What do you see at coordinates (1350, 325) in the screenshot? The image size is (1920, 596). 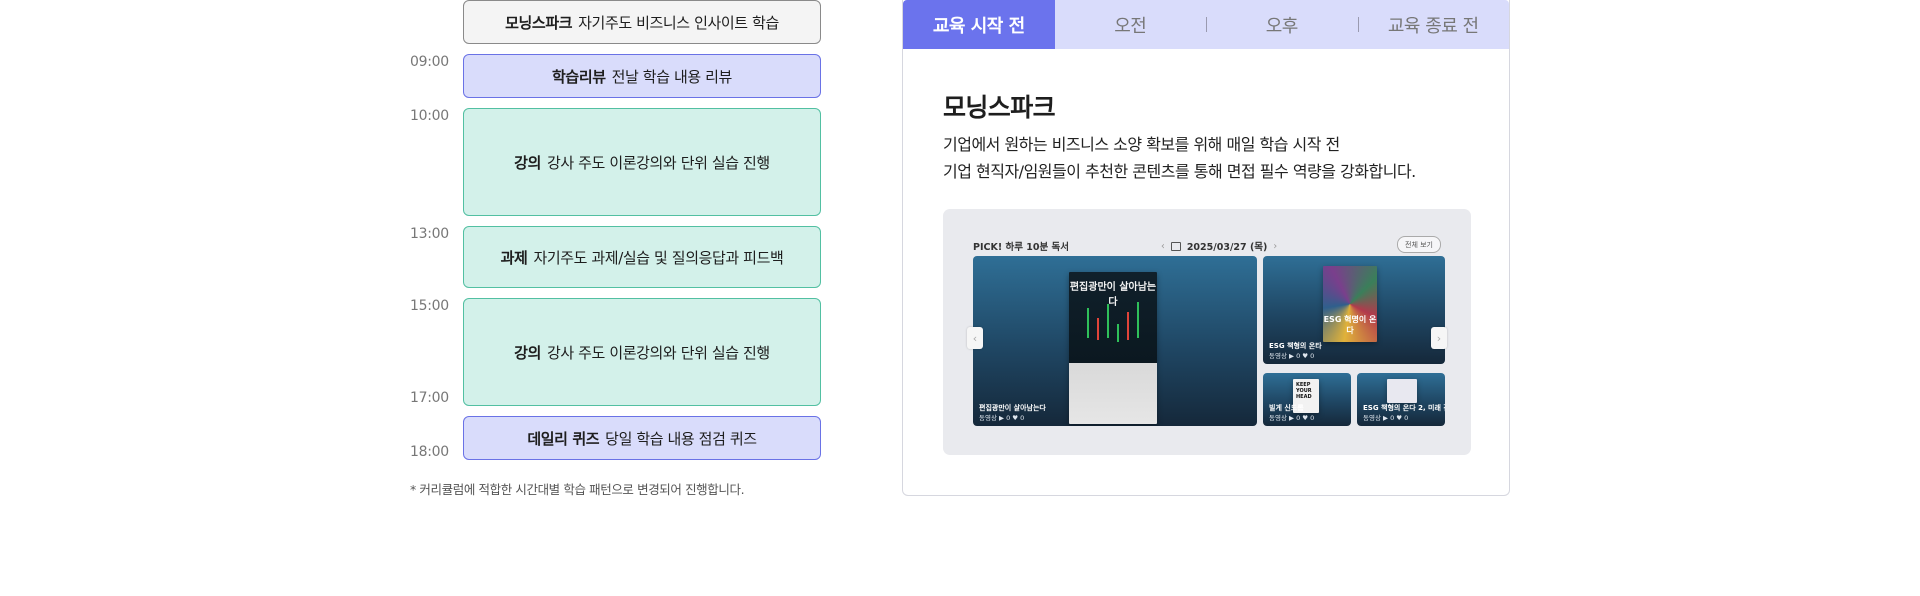 I see `book-cover-title: ESG 혁명이 온다` at bounding box center [1350, 325].